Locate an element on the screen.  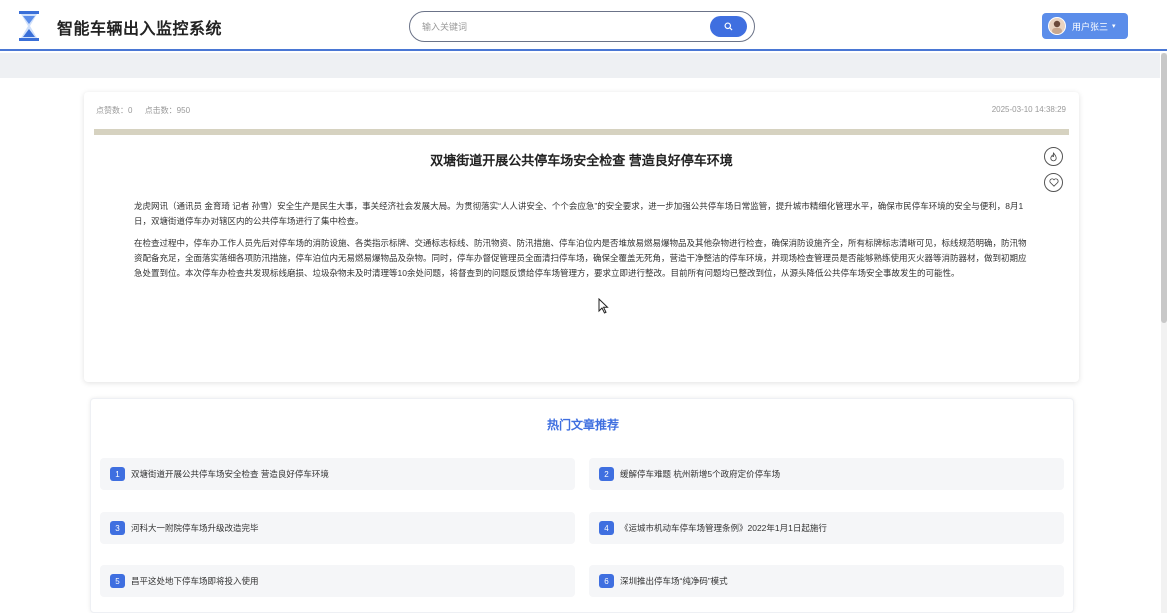
search-button is located at coordinates (728, 26).